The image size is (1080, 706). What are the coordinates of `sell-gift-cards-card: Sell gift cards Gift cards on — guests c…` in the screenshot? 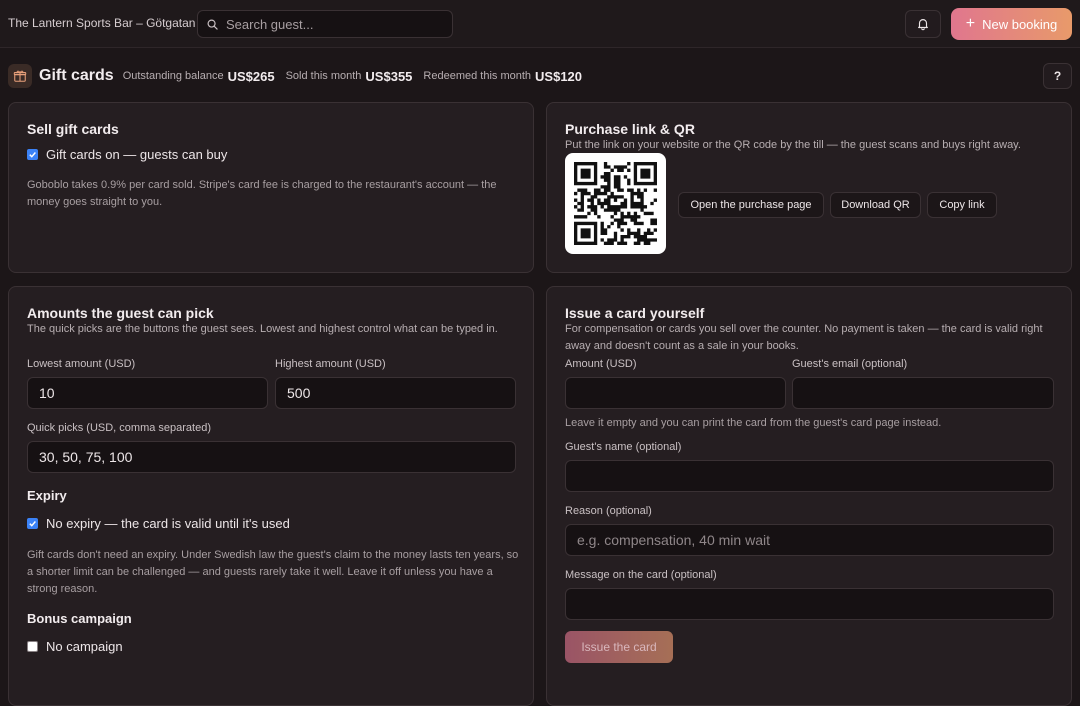 It's located at (271, 187).